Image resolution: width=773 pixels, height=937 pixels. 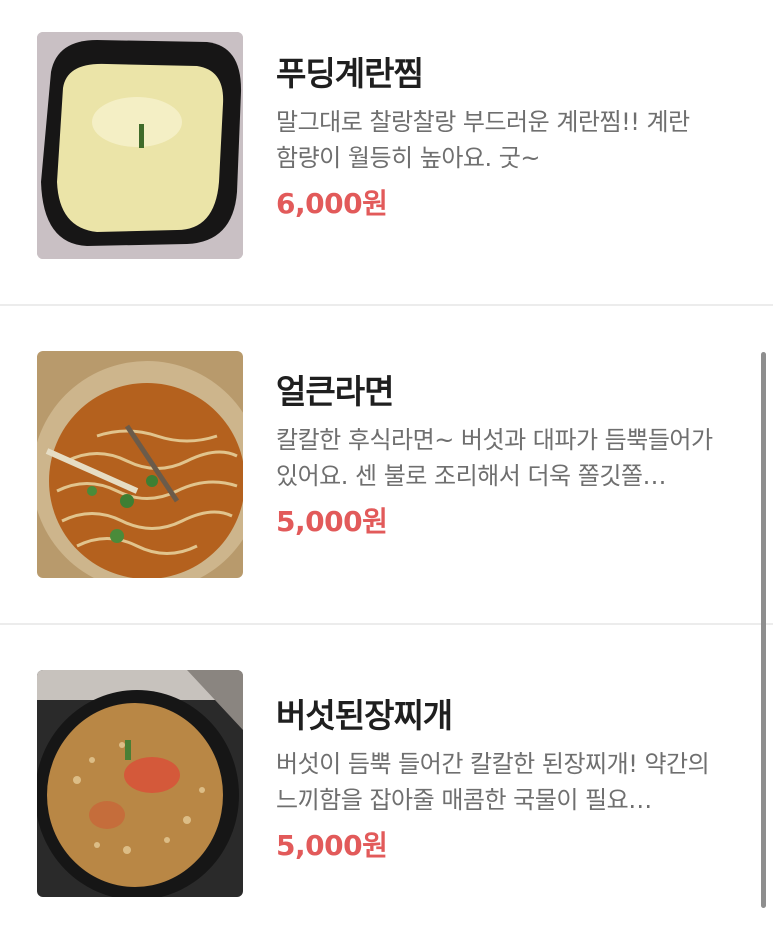 What do you see at coordinates (364, 715) in the screenshot?
I see `menu-item-name: 버섯된장찌개` at bounding box center [364, 715].